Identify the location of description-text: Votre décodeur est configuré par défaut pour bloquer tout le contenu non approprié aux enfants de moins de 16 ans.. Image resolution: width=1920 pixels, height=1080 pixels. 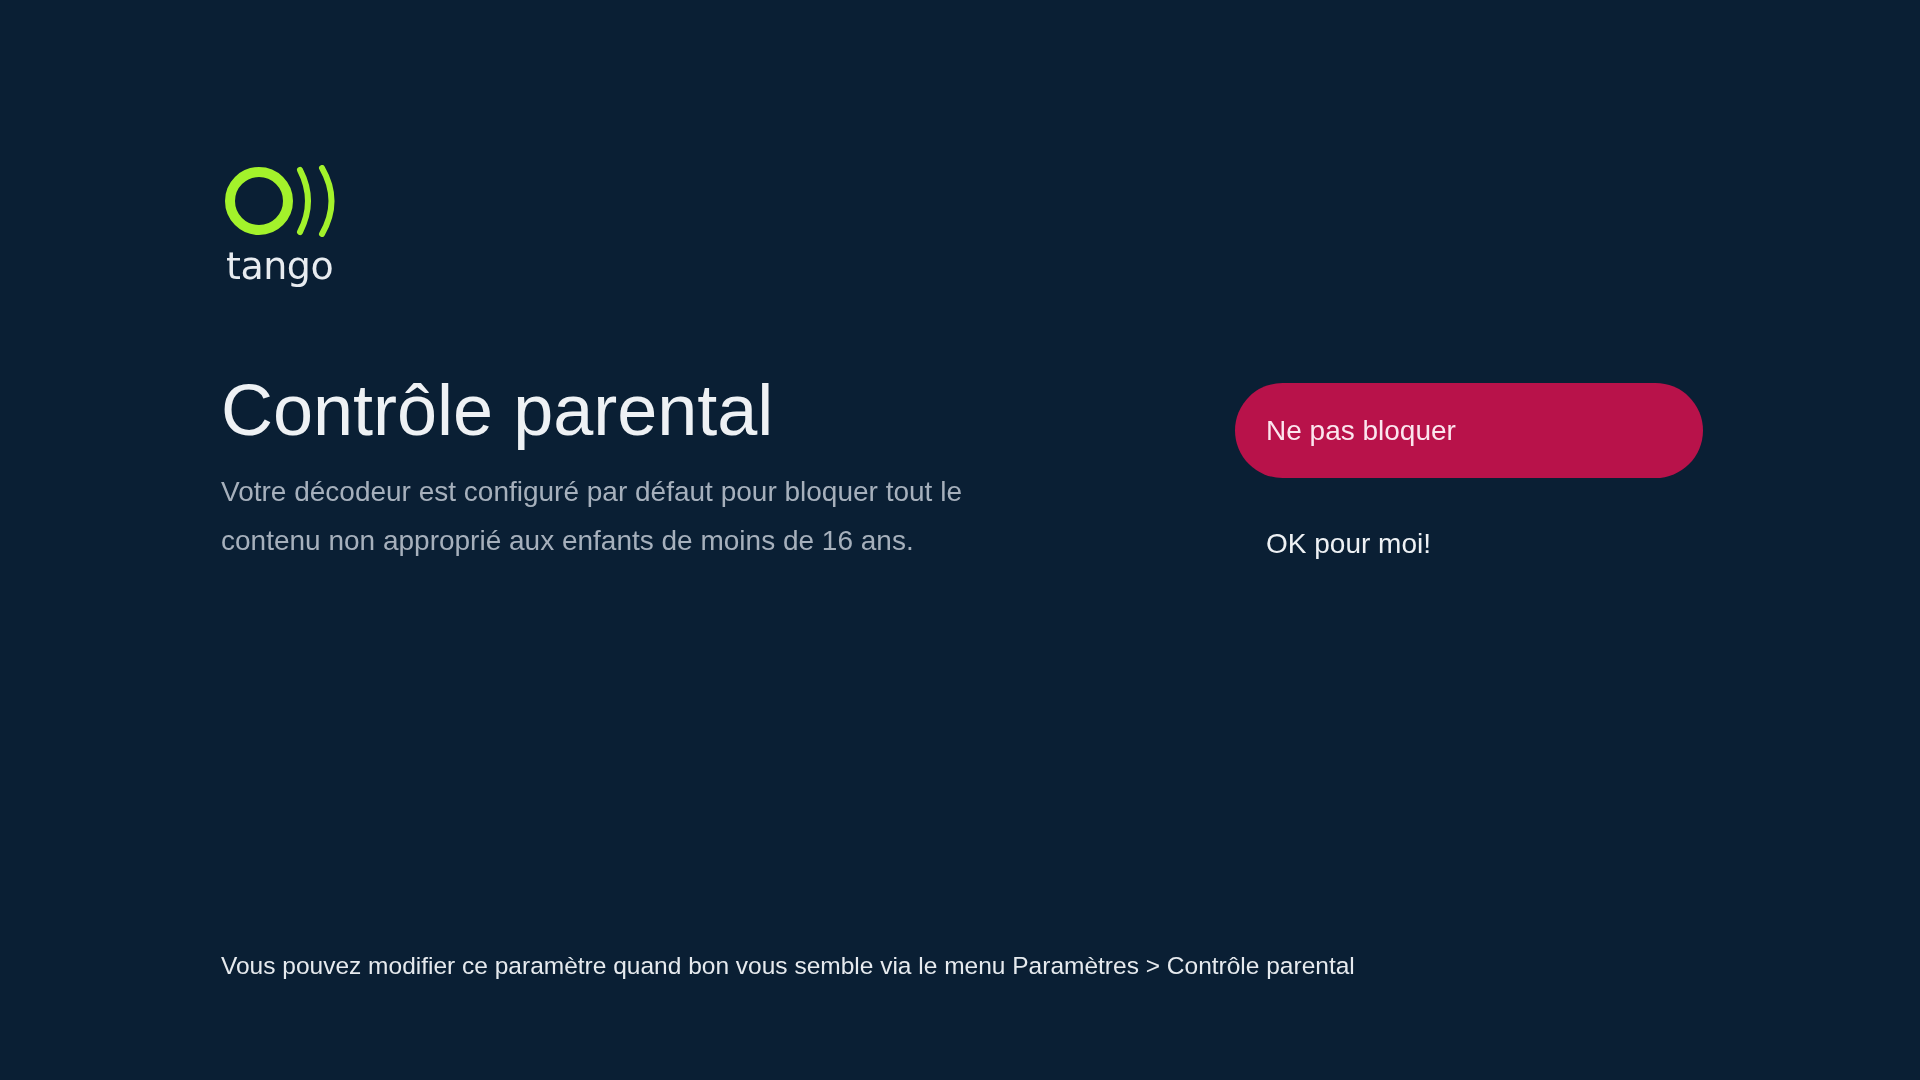
(592, 516).